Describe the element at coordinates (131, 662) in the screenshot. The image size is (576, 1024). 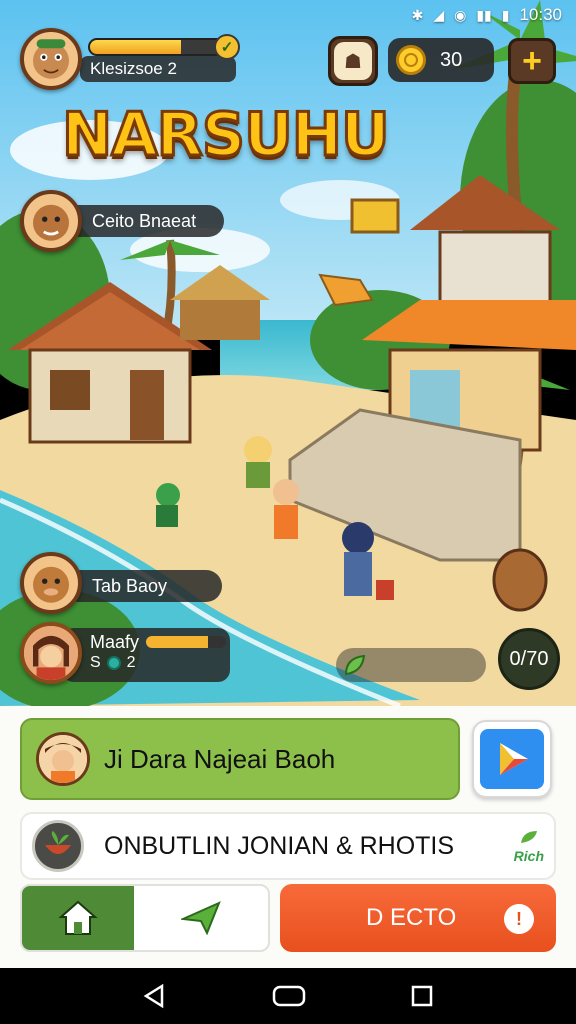
I see `friend-gems: 2` at that location.